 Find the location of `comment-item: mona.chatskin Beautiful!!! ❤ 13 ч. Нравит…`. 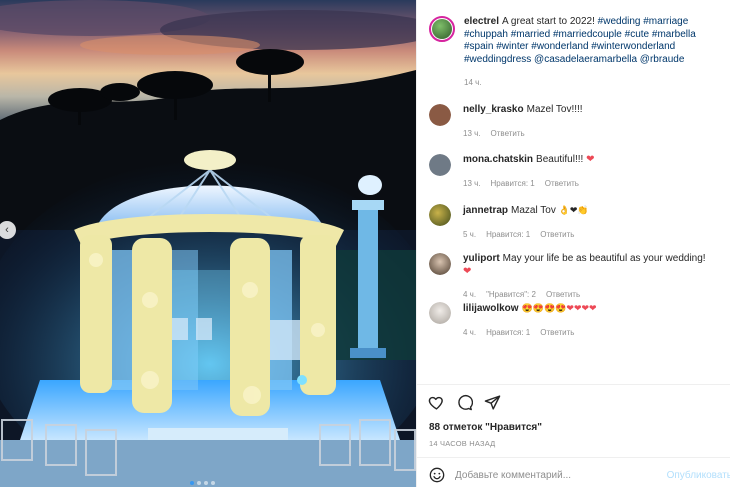

comment-item: mona.chatskin Beautiful!!! ❤ 13 ч. Нравит… is located at coordinates (572, 171).